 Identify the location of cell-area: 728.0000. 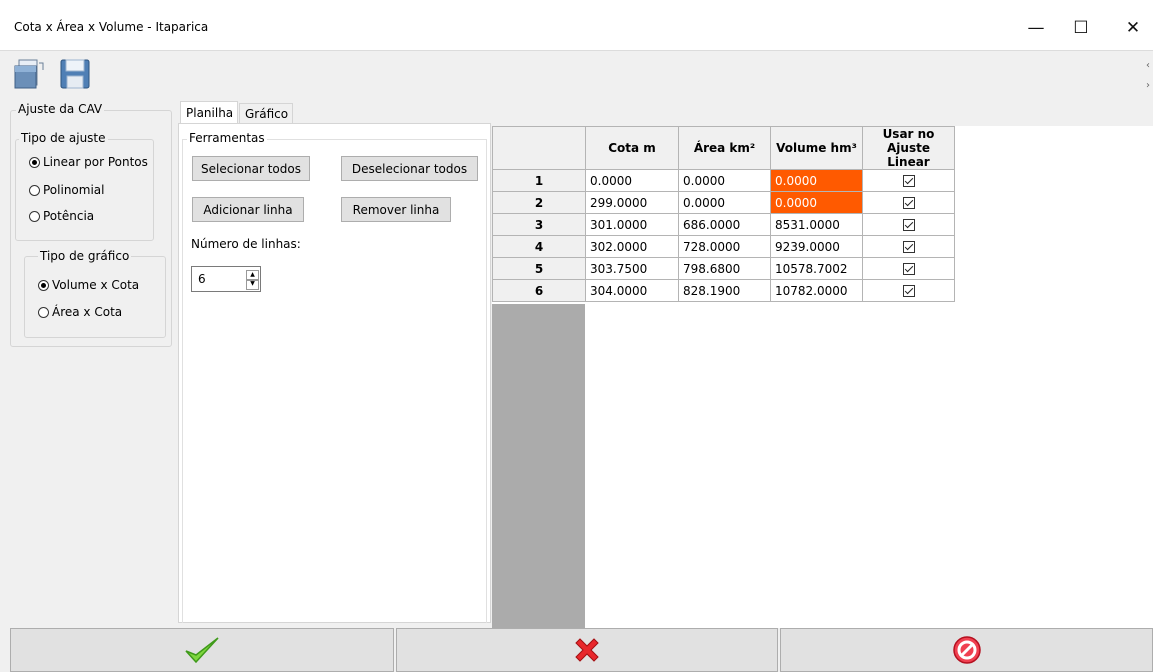
(724, 246).